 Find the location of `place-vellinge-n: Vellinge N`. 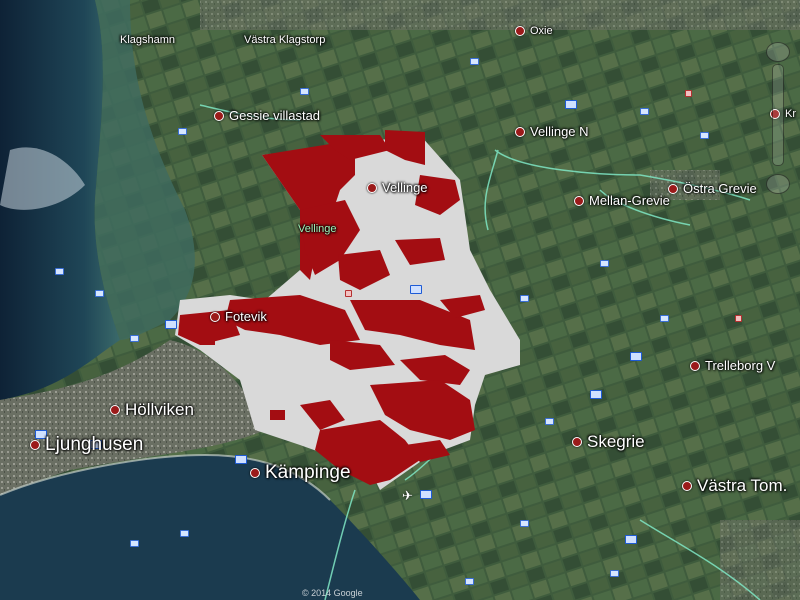

place-vellinge-n: Vellinge N is located at coordinates (552, 131).